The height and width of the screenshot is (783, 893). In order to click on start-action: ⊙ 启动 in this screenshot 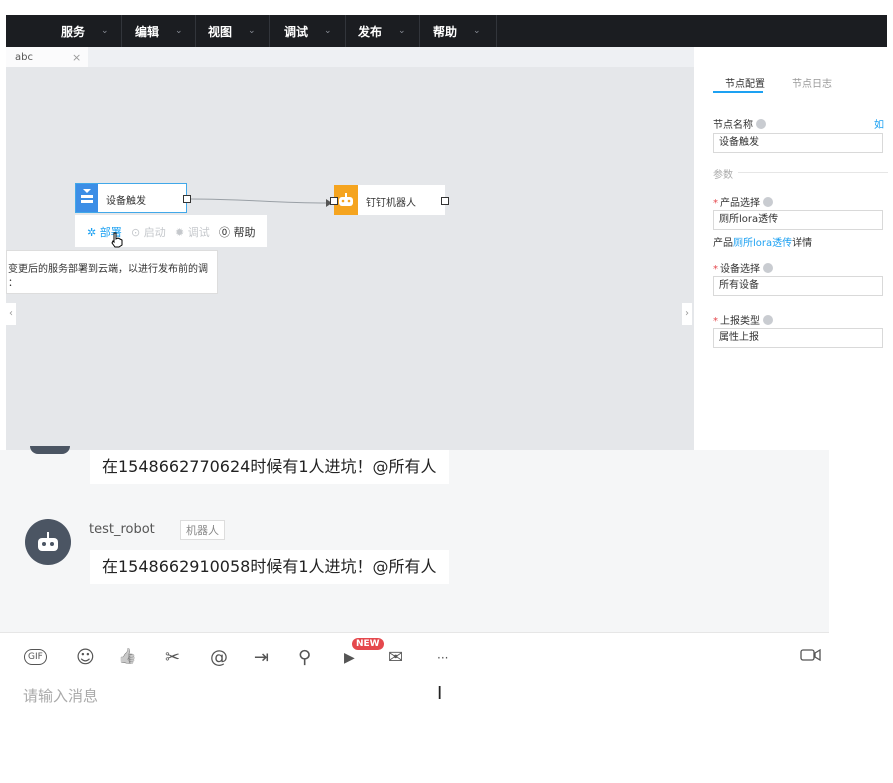, I will do `click(148, 232)`.